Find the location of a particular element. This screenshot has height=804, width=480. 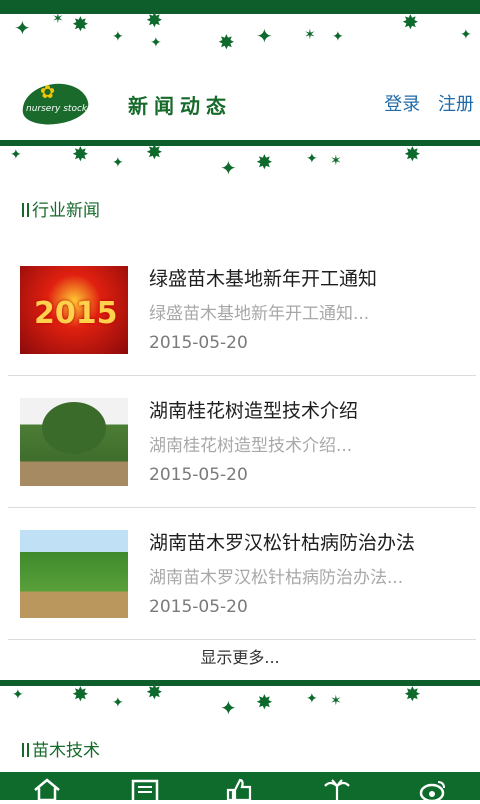

header-bottom-decoration: ✦ ✸ ✦ ✸ ✦ ✸ ✦ ✶ ✸ is located at coordinates (240, 160).